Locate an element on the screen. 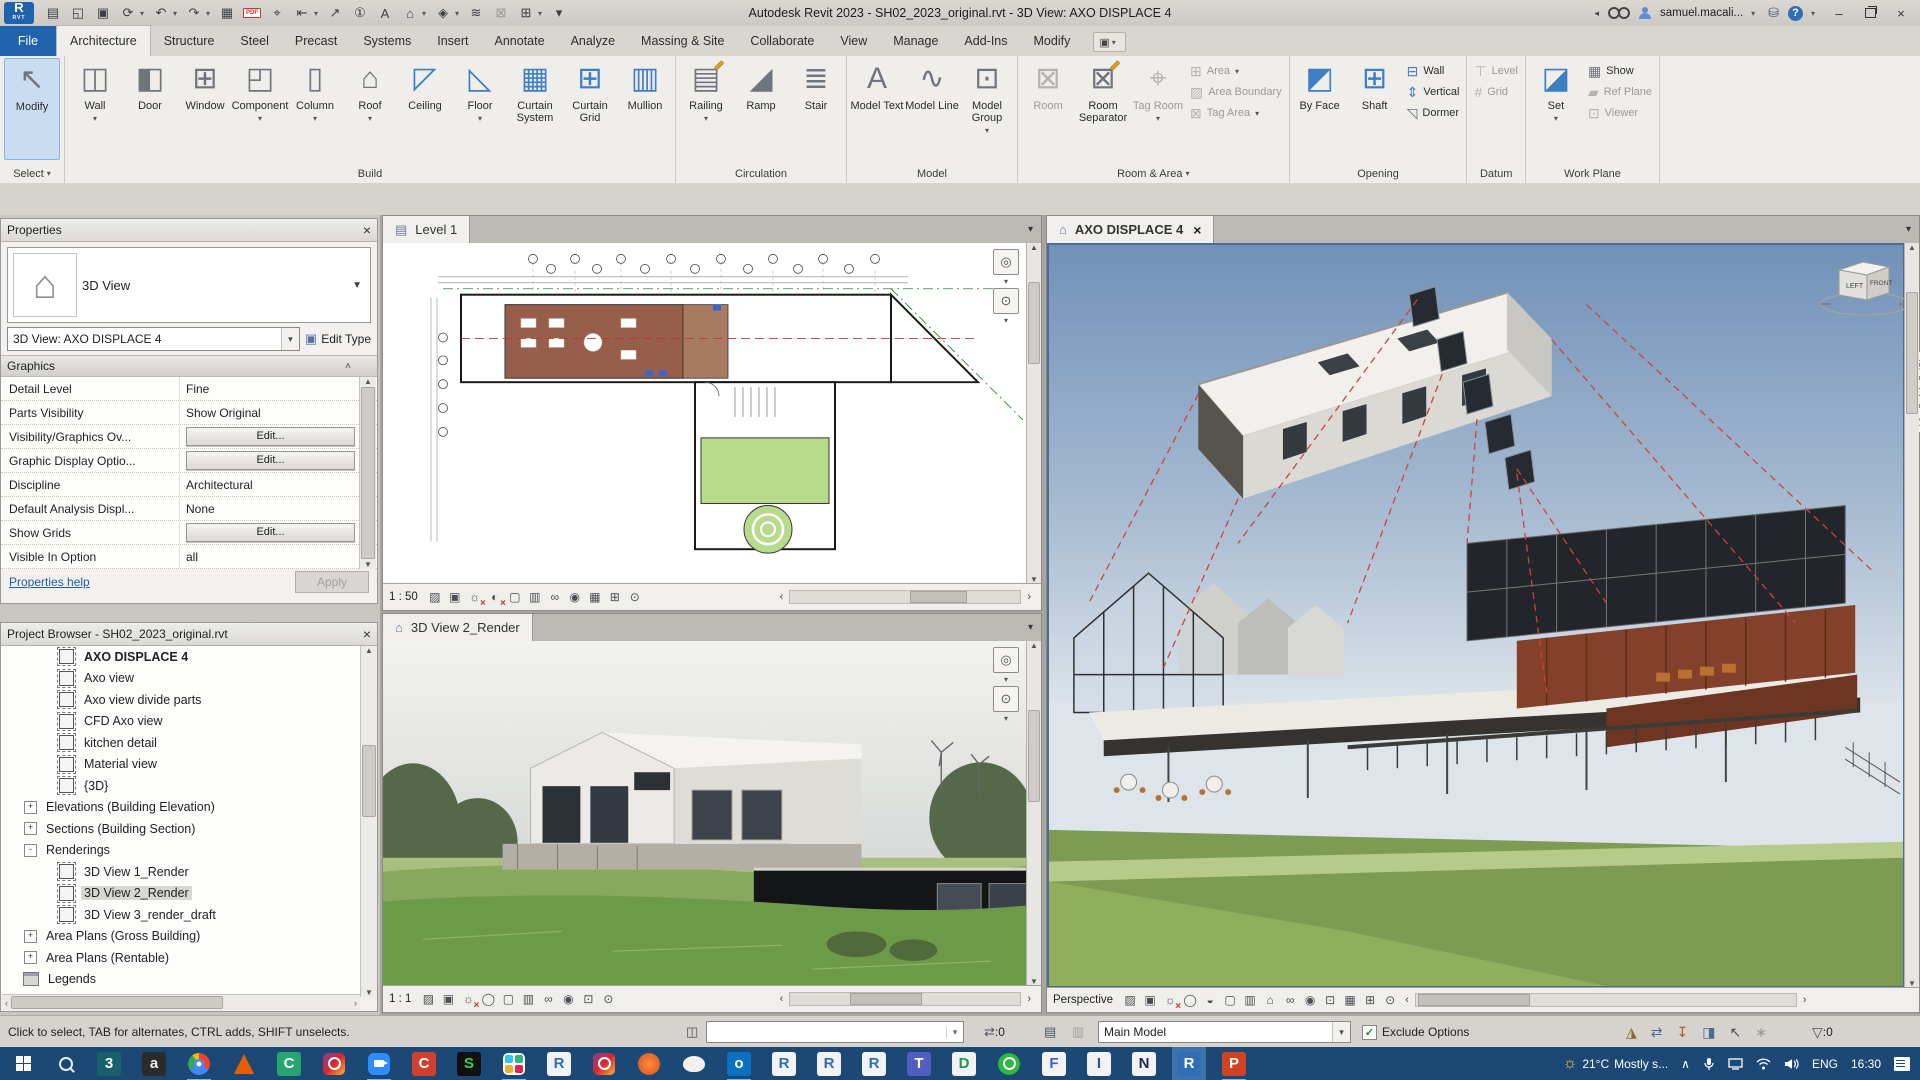 Image resolution: width=1920 pixels, height=1080 pixels. render-canvas is located at coordinates (705, 813).